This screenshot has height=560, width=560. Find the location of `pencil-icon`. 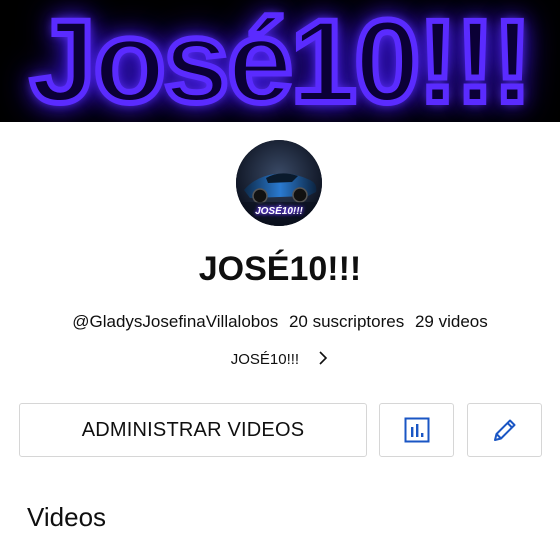

pencil-icon is located at coordinates (504, 430).